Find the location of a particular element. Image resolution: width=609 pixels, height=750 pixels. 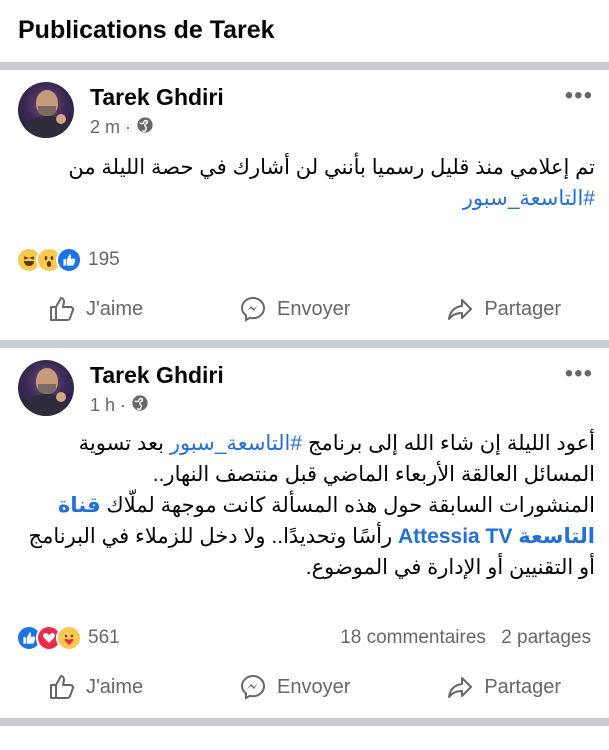

like-reaction-icon is located at coordinates (69, 260).